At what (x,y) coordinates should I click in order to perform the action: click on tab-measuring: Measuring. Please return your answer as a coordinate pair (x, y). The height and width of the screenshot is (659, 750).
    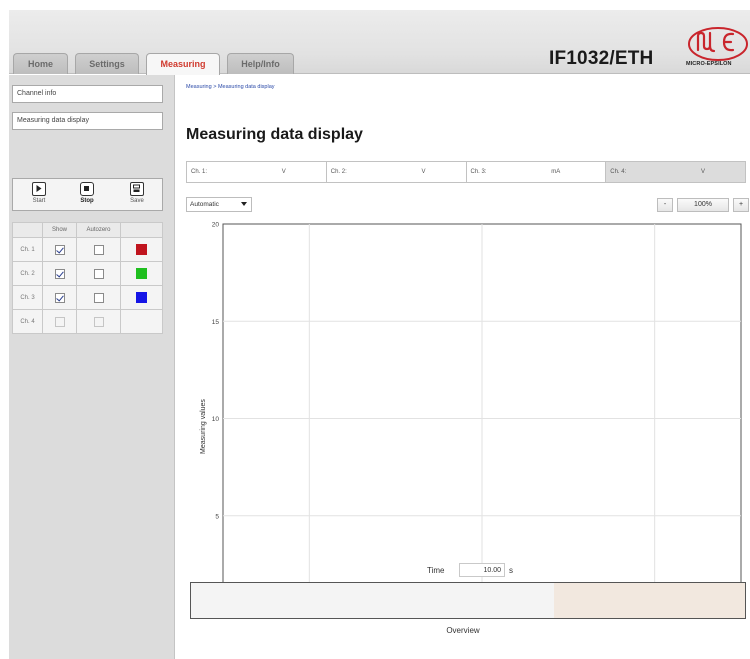
    Looking at the image, I should click on (183, 64).